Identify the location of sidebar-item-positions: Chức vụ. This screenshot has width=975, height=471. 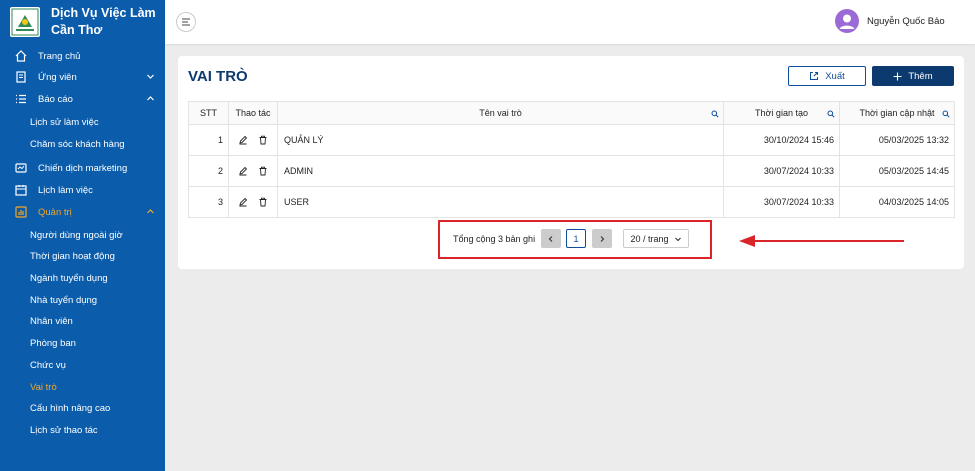
(82, 365).